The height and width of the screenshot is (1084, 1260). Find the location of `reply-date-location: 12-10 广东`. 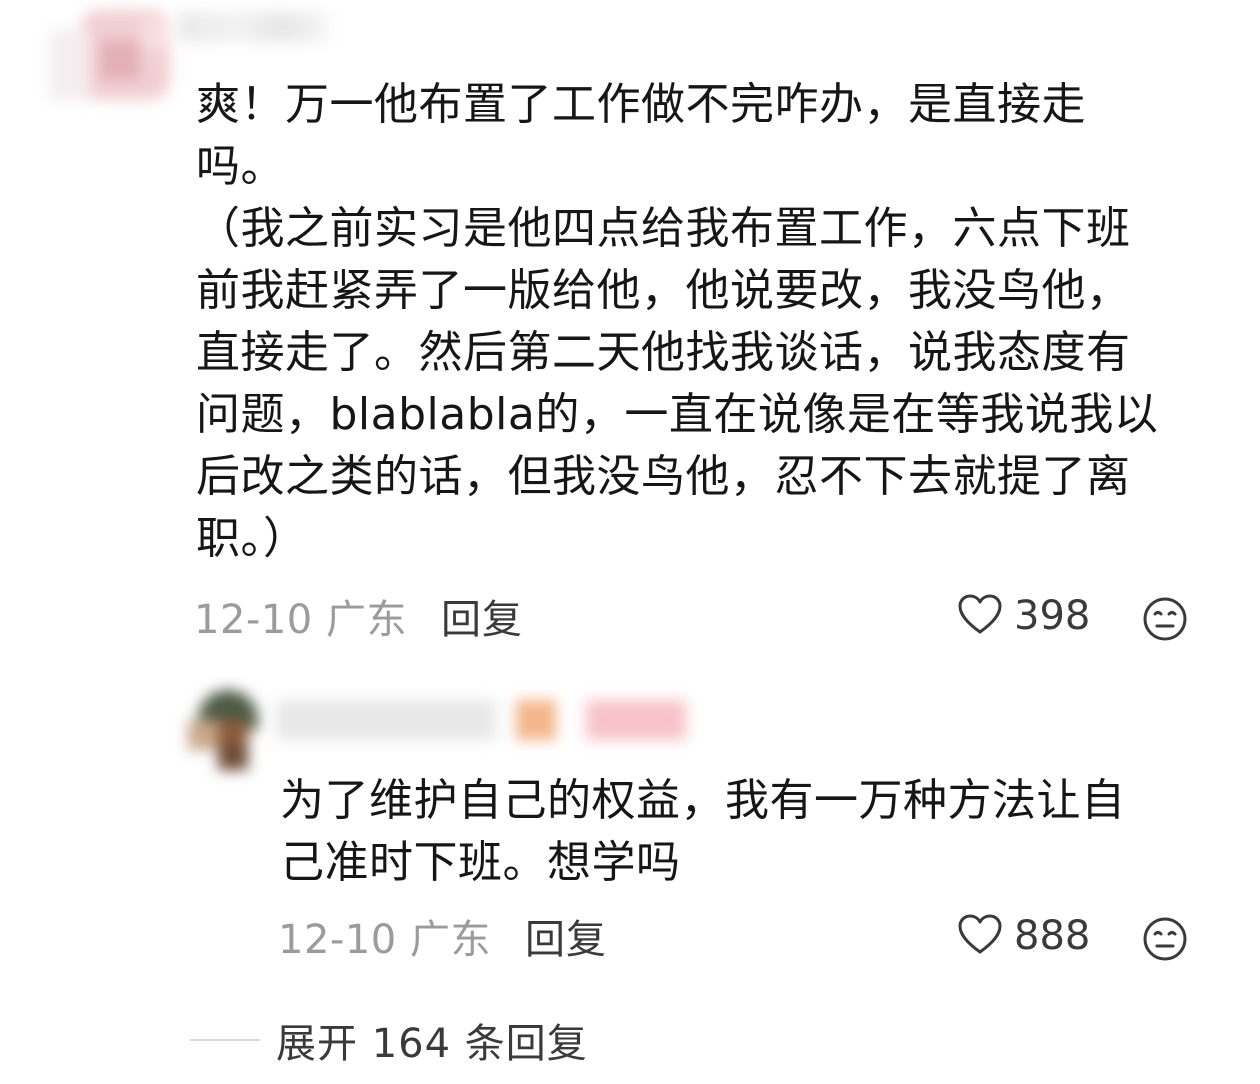

reply-date-location: 12-10 广东 is located at coordinates (384, 940).